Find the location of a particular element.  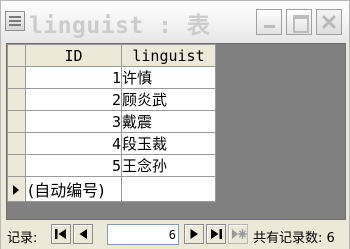

cell-linguist: 戴震 is located at coordinates (168, 121).